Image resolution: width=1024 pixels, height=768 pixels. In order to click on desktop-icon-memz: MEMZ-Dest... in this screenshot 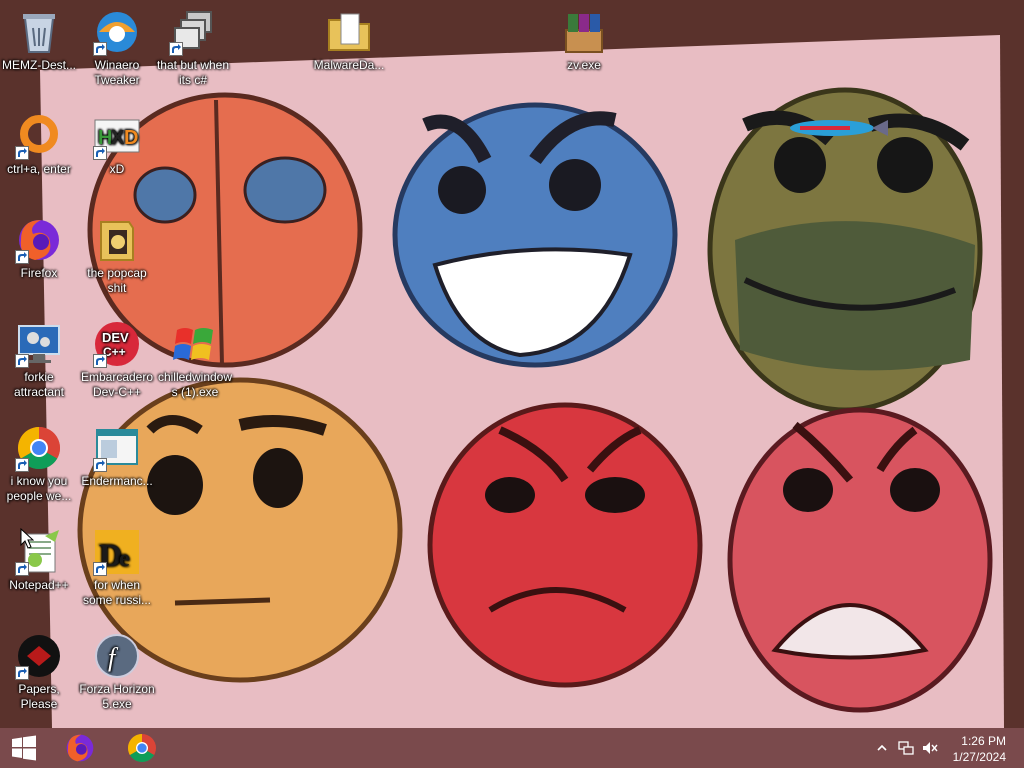, I will do `click(39, 54)`.